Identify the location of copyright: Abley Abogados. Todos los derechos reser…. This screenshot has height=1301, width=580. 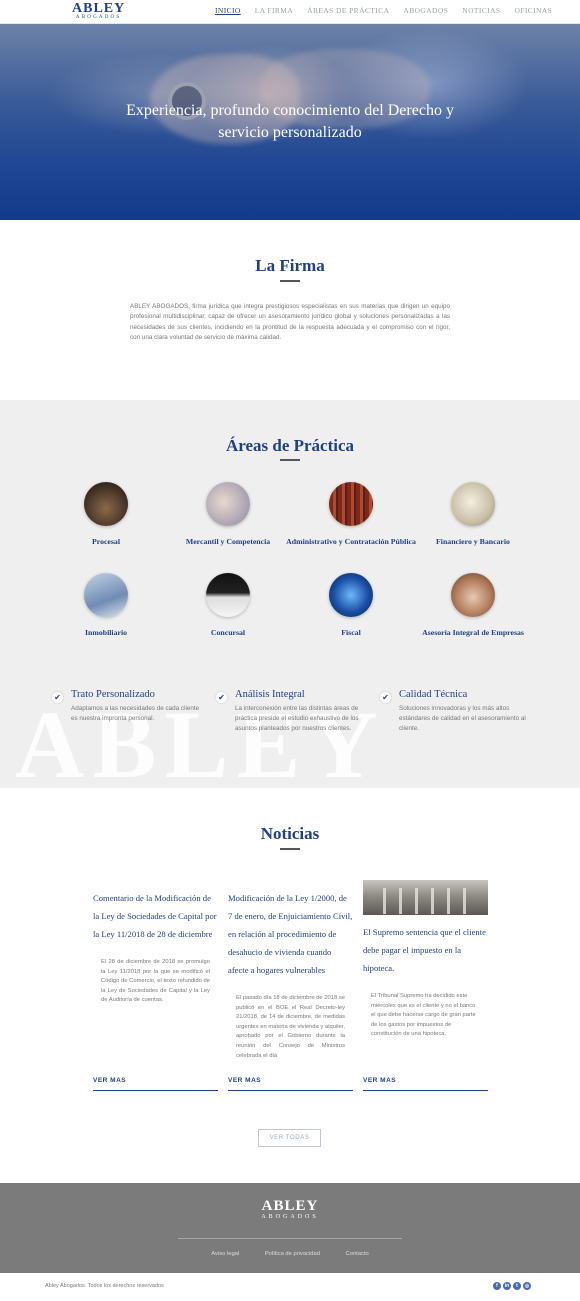
(104, 1286).